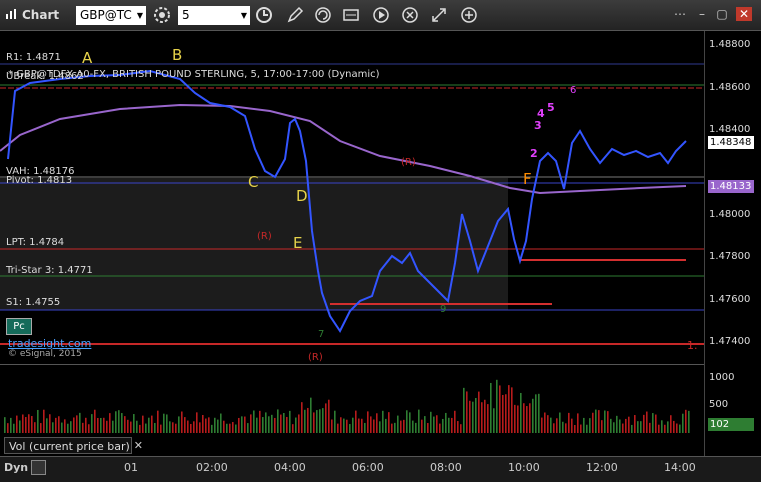 This screenshot has height=482, width=761. Describe the element at coordinates (214, 15) in the screenshot. I see `interval-input: 5 ▼` at that location.